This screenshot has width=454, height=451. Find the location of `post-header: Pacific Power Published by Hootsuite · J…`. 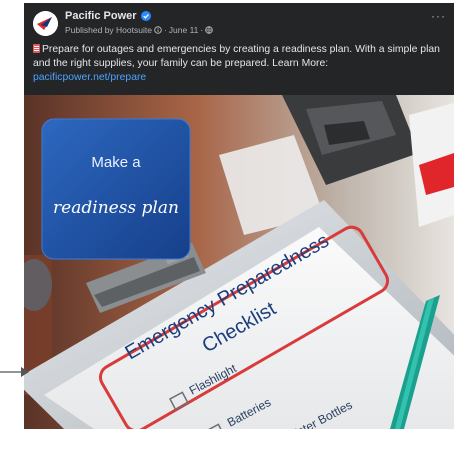

post-header: Pacific Power Published by Hootsuite · J… is located at coordinates (239, 22).